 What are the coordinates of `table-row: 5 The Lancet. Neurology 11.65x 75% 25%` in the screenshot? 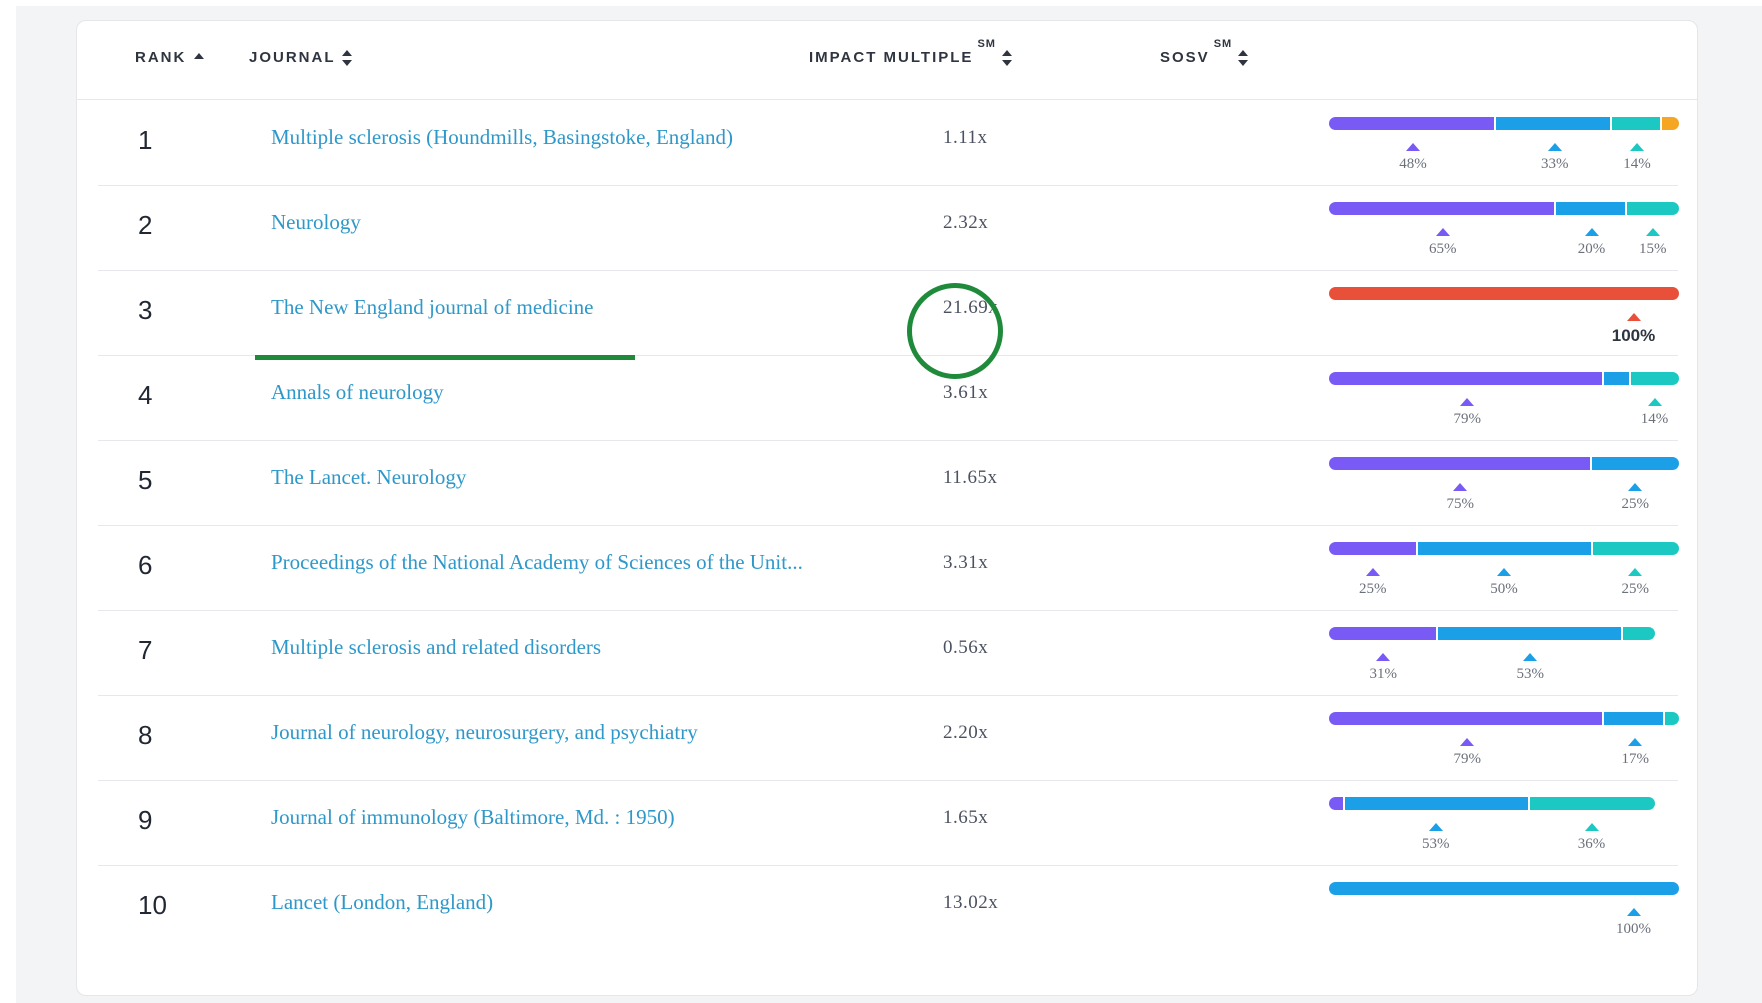 It's located at (888, 483).